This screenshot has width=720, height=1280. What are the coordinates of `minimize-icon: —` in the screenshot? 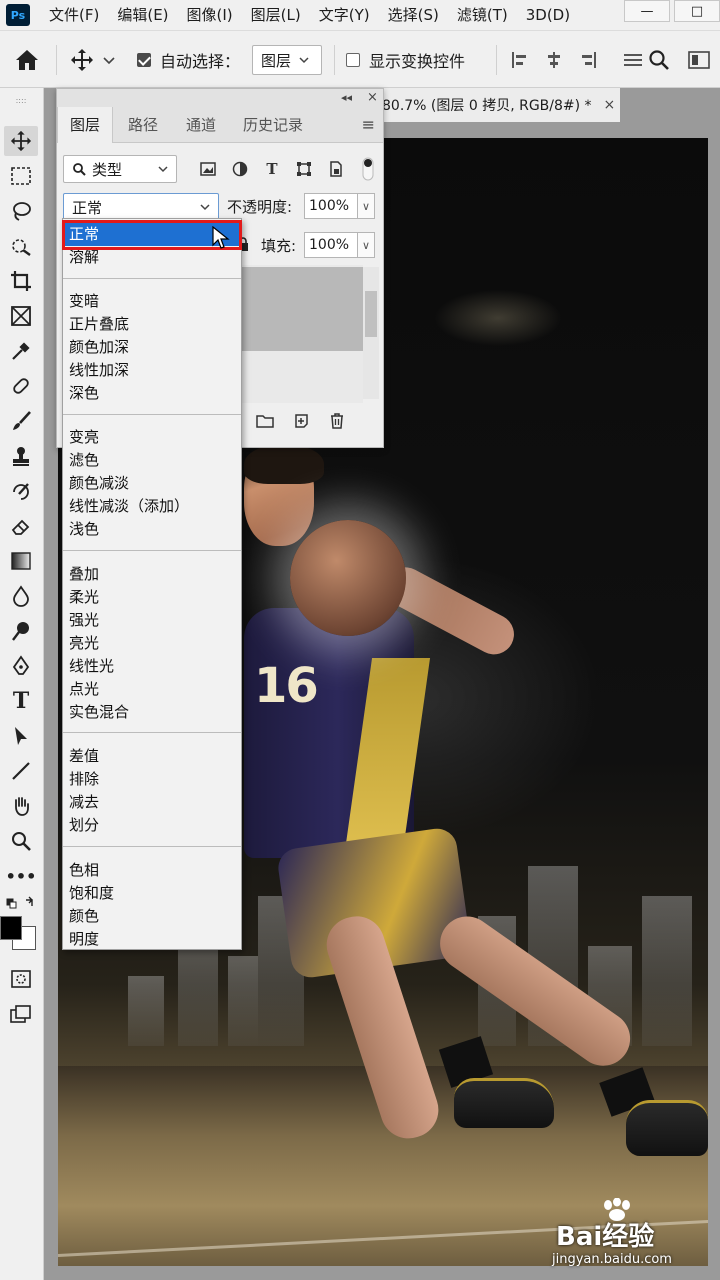 It's located at (647, 11).